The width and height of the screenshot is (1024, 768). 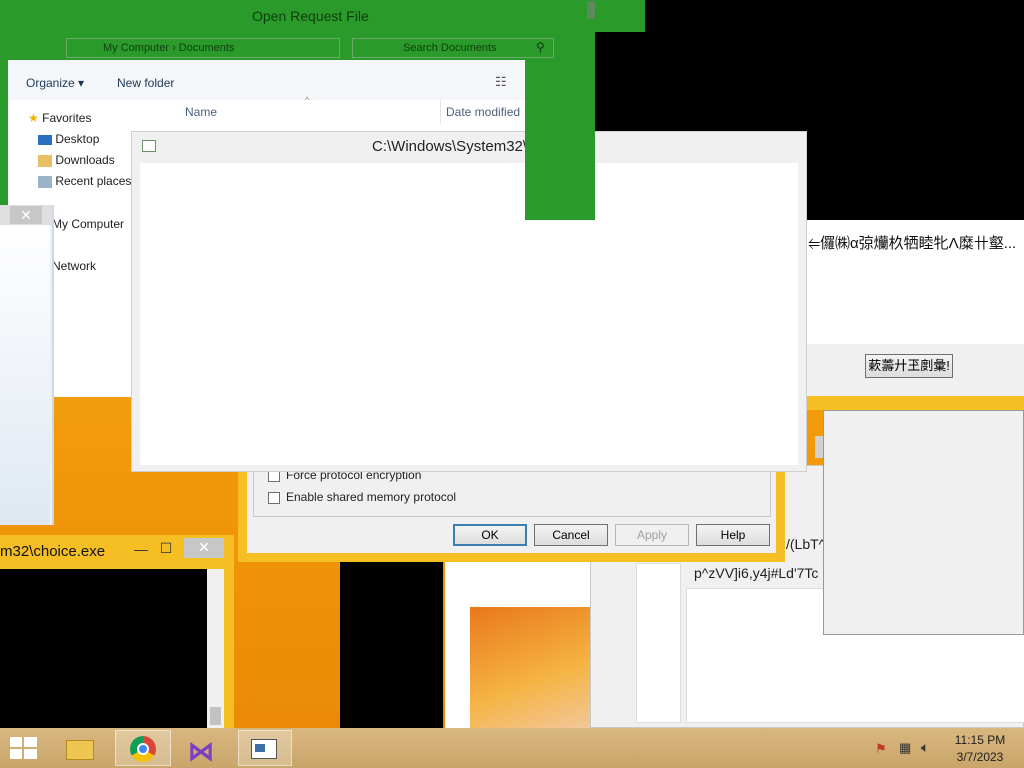 I want to click on toolbar: Organize ▾ New folder ☷, so click(x=266, y=80).